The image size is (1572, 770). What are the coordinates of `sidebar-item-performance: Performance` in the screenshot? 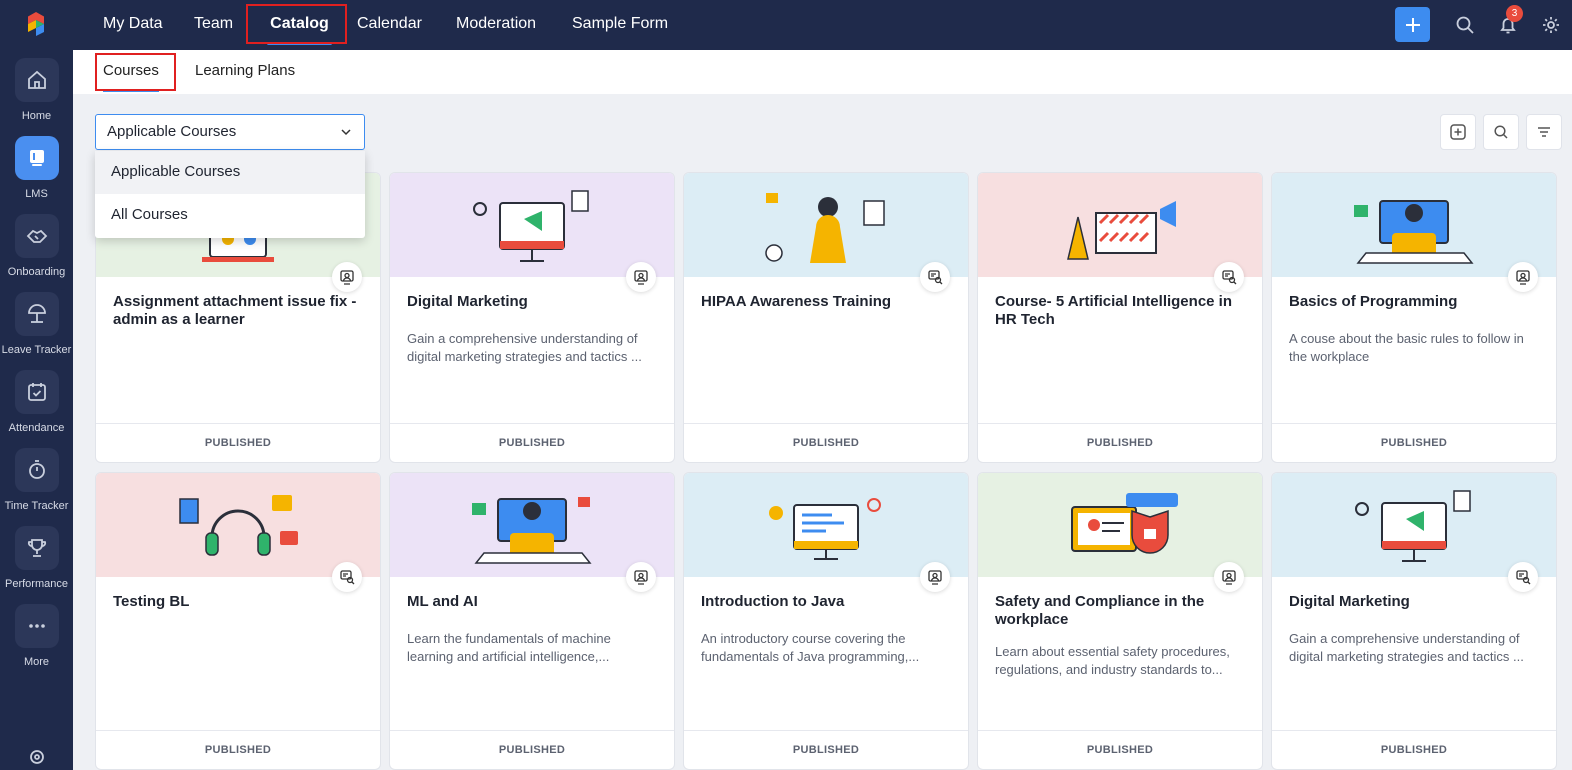 It's located at (36, 565).